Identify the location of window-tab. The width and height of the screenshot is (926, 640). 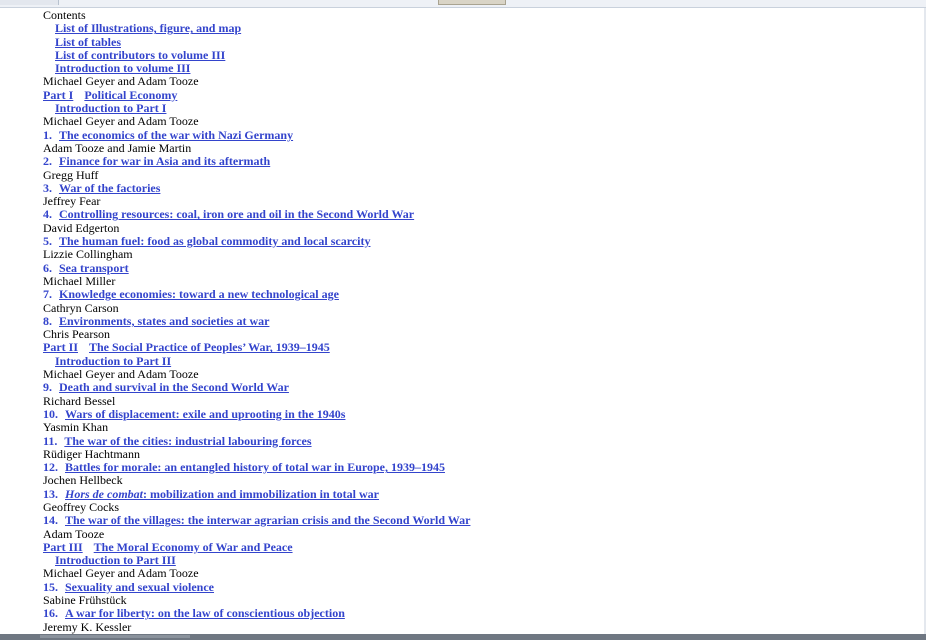
(29, 2).